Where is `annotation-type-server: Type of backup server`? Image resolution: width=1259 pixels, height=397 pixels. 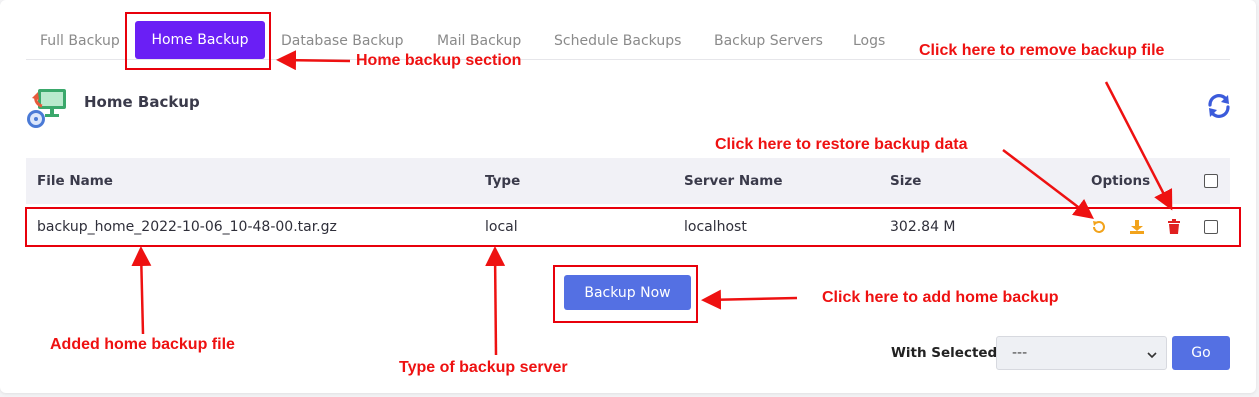
annotation-type-server: Type of backup server is located at coordinates (483, 367).